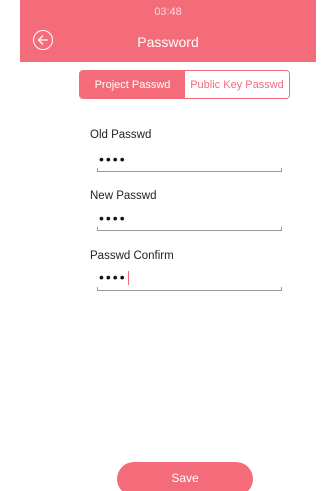 Image resolution: width=335 pixels, height=491 pixels. Describe the element at coordinates (168, 42) in the screenshot. I see `page-title: Password` at that location.